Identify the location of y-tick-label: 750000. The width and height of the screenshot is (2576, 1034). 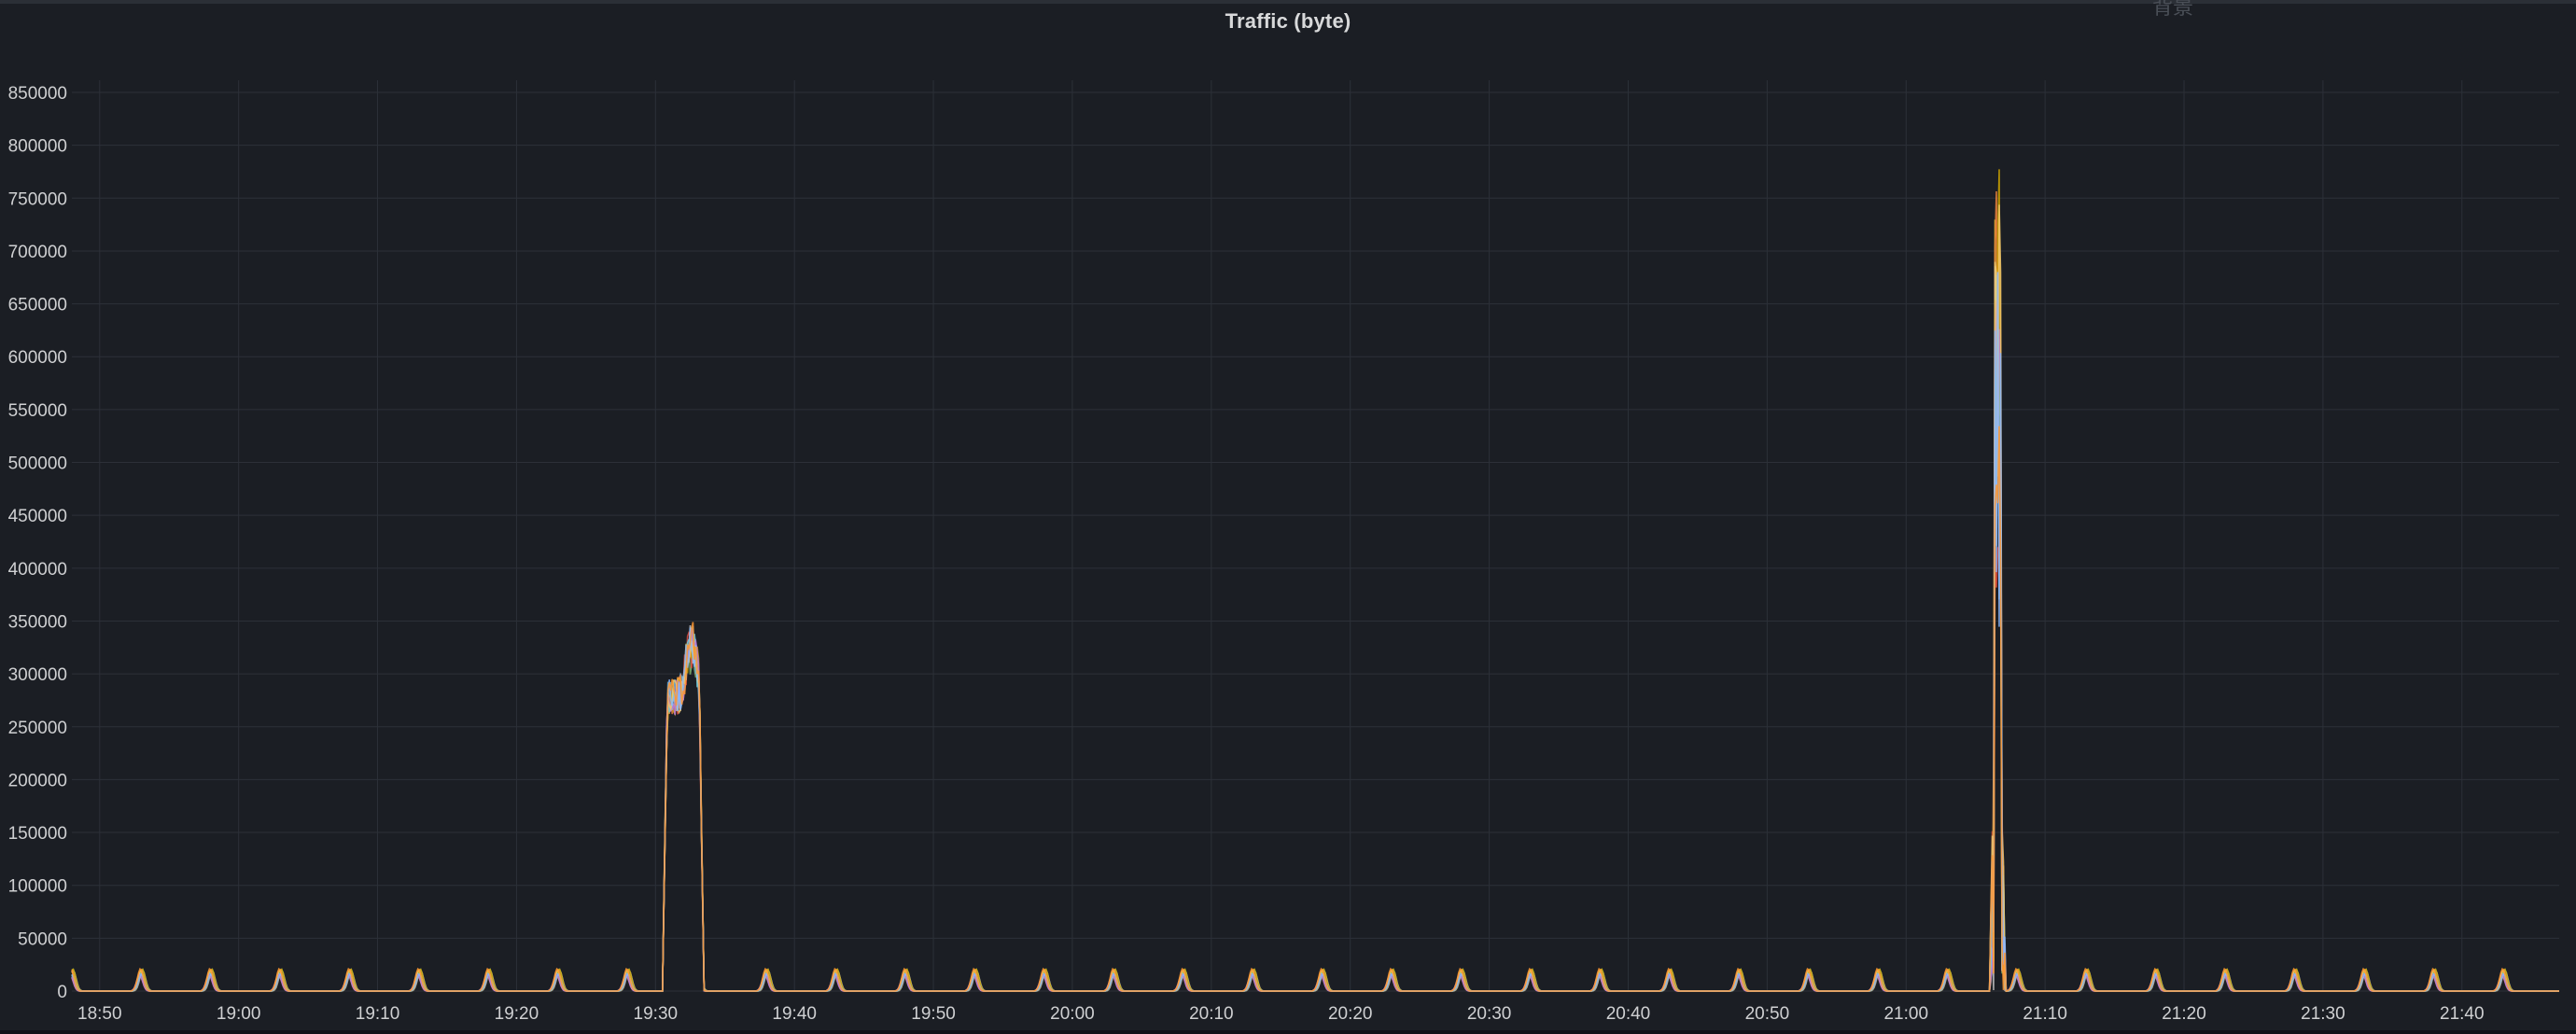
(37, 199).